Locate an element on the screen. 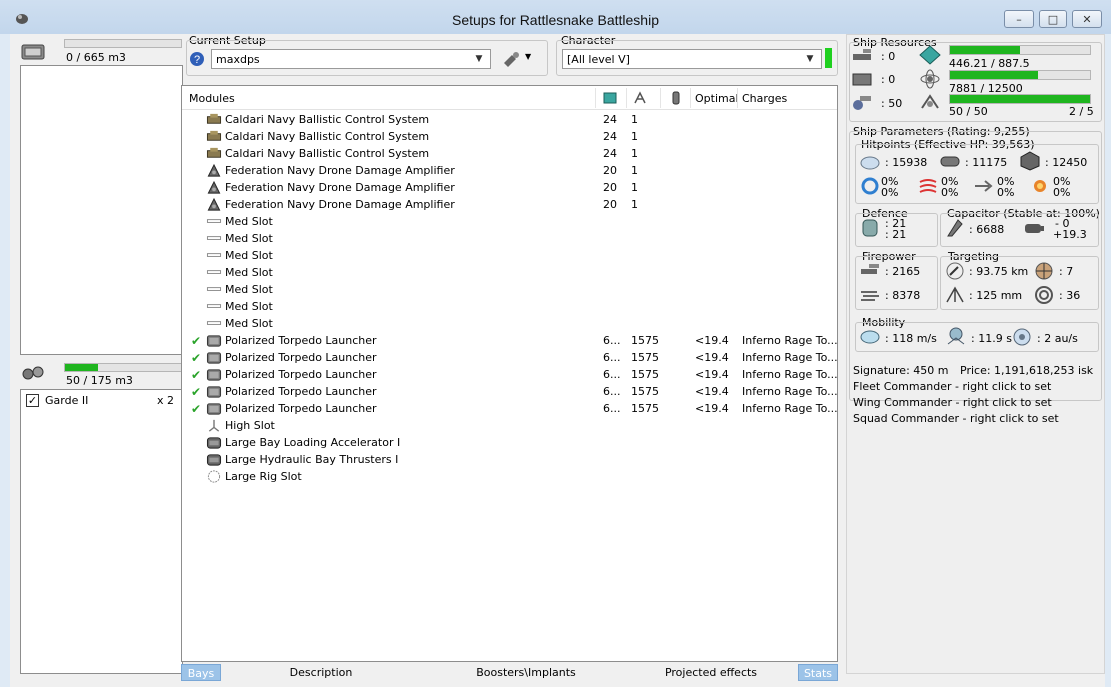 This screenshot has height=687, width=1111. defence-icon is located at coordinates (870, 228).